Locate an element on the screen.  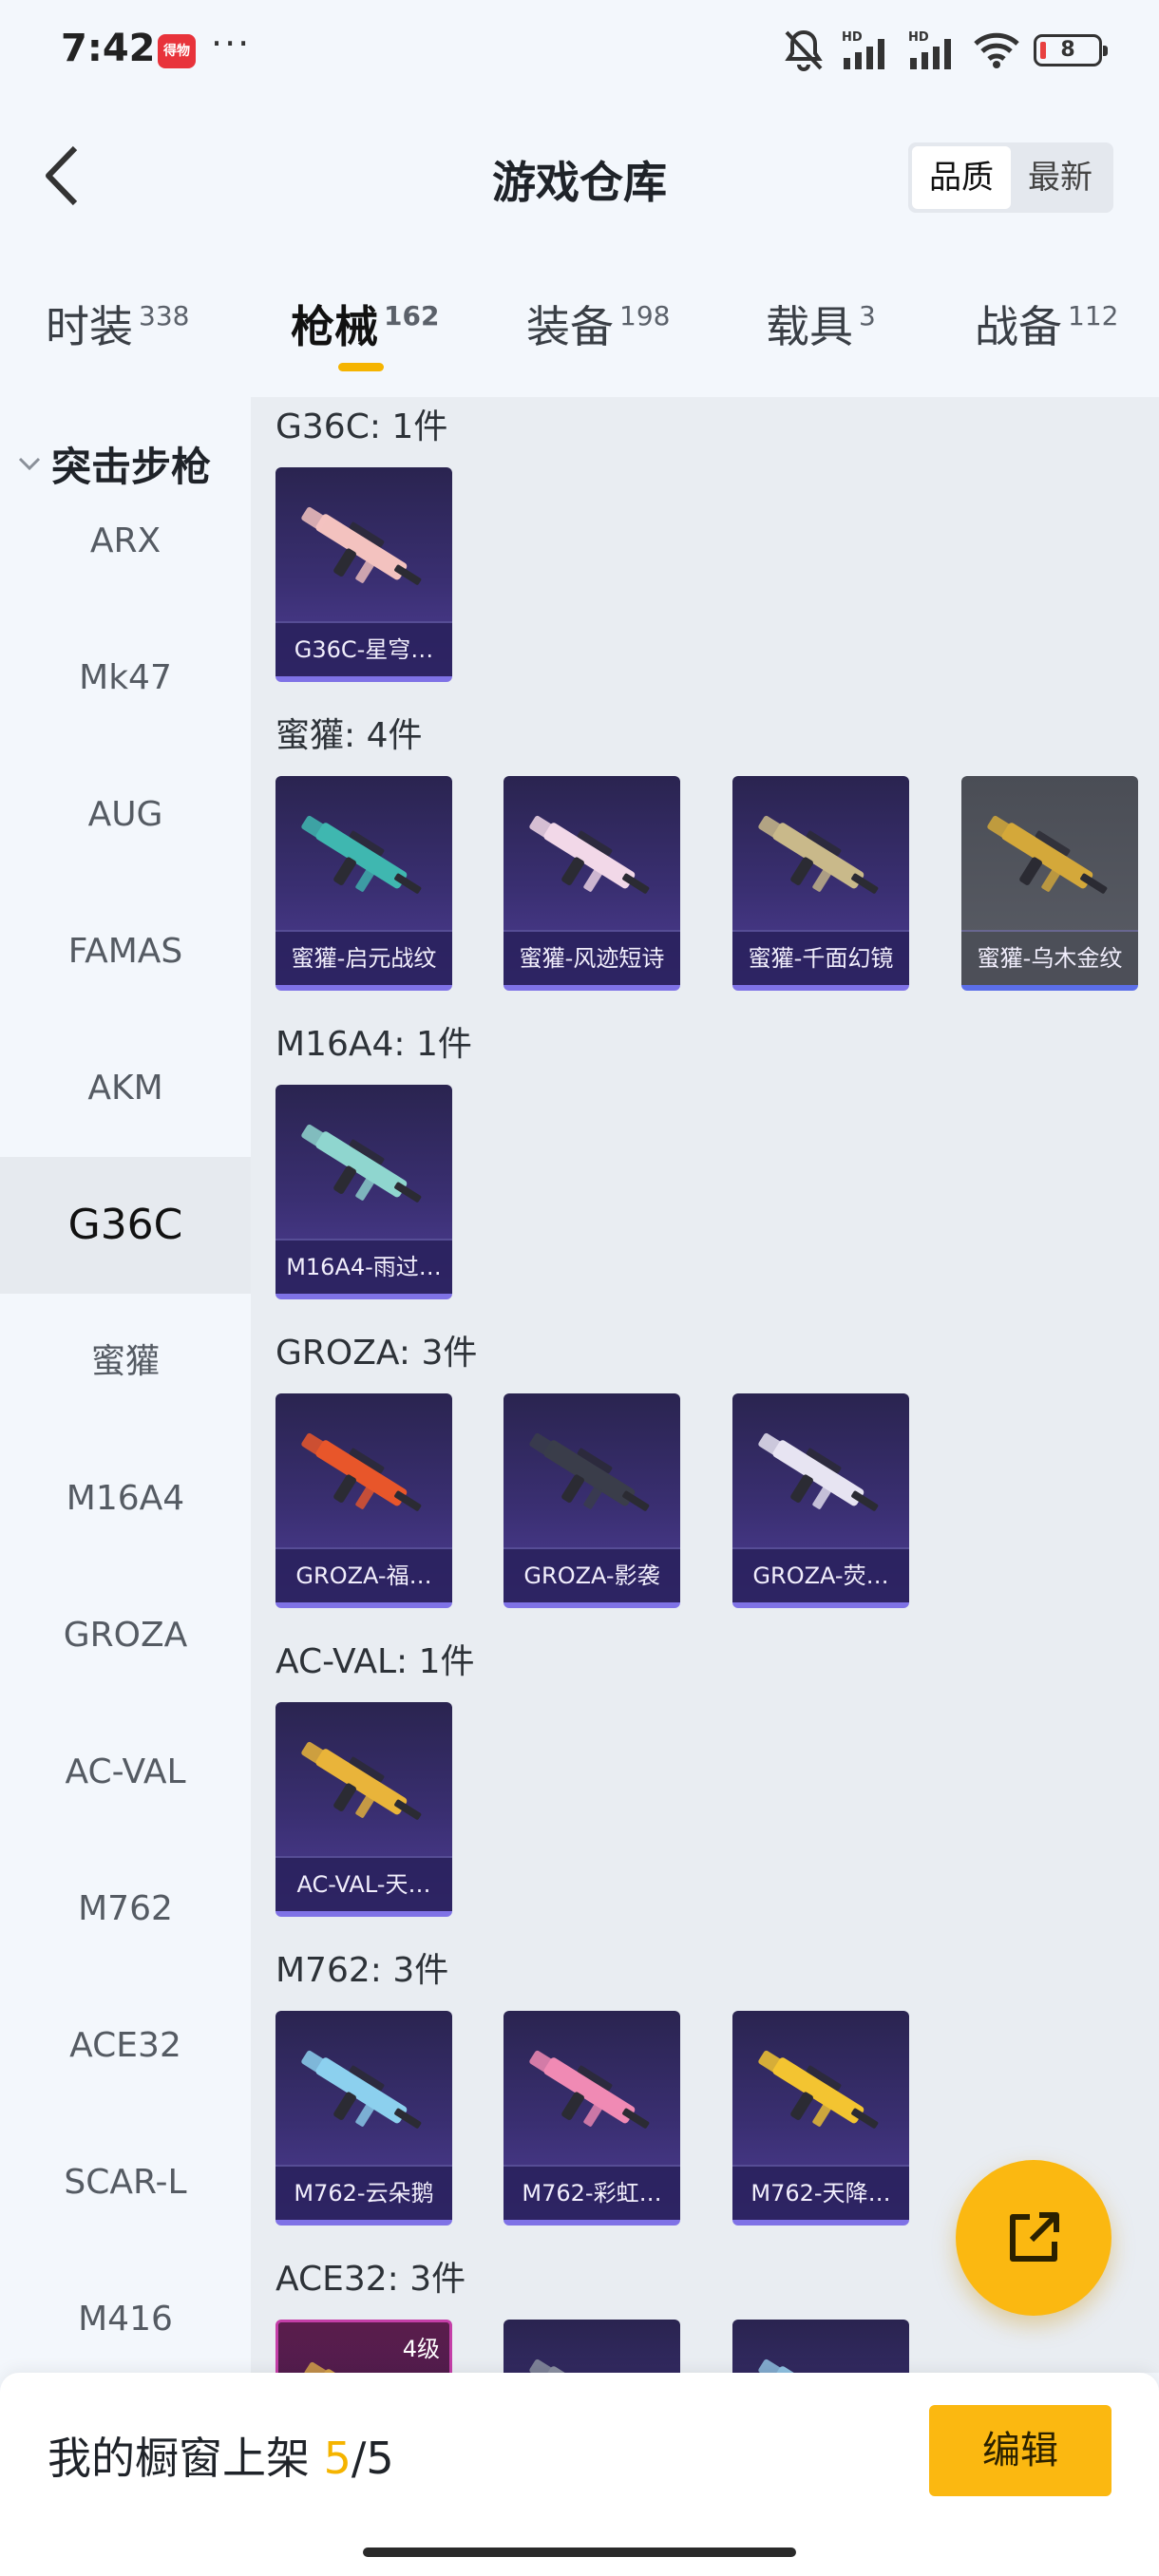
weapon-card-label: GROZA-影袭 is located at coordinates (592, 1574).